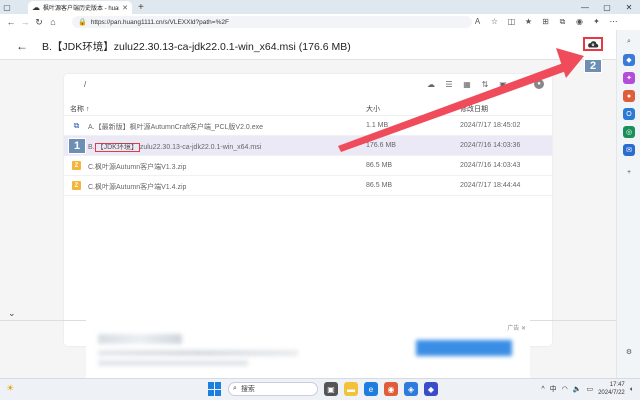  What do you see at coordinates (577, 389) in the screenshot?
I see `volume-icon: 🔈` at bounding box center [577, 389].